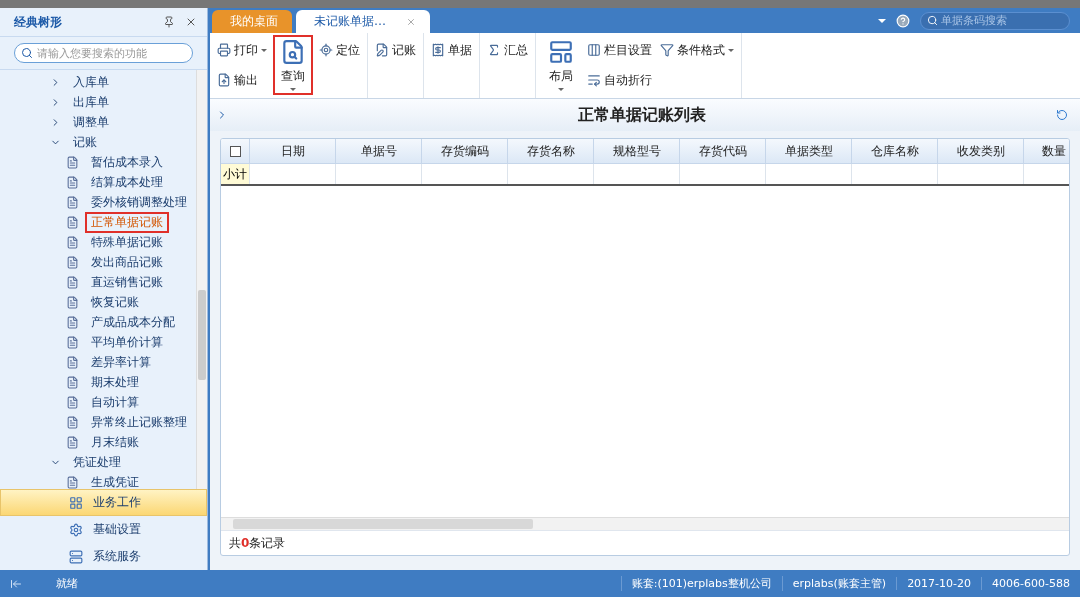  What do you see at coordinates (67, 583) in the screenshot?
I see `status-message: 就绪` at bounding box center [67, 583].